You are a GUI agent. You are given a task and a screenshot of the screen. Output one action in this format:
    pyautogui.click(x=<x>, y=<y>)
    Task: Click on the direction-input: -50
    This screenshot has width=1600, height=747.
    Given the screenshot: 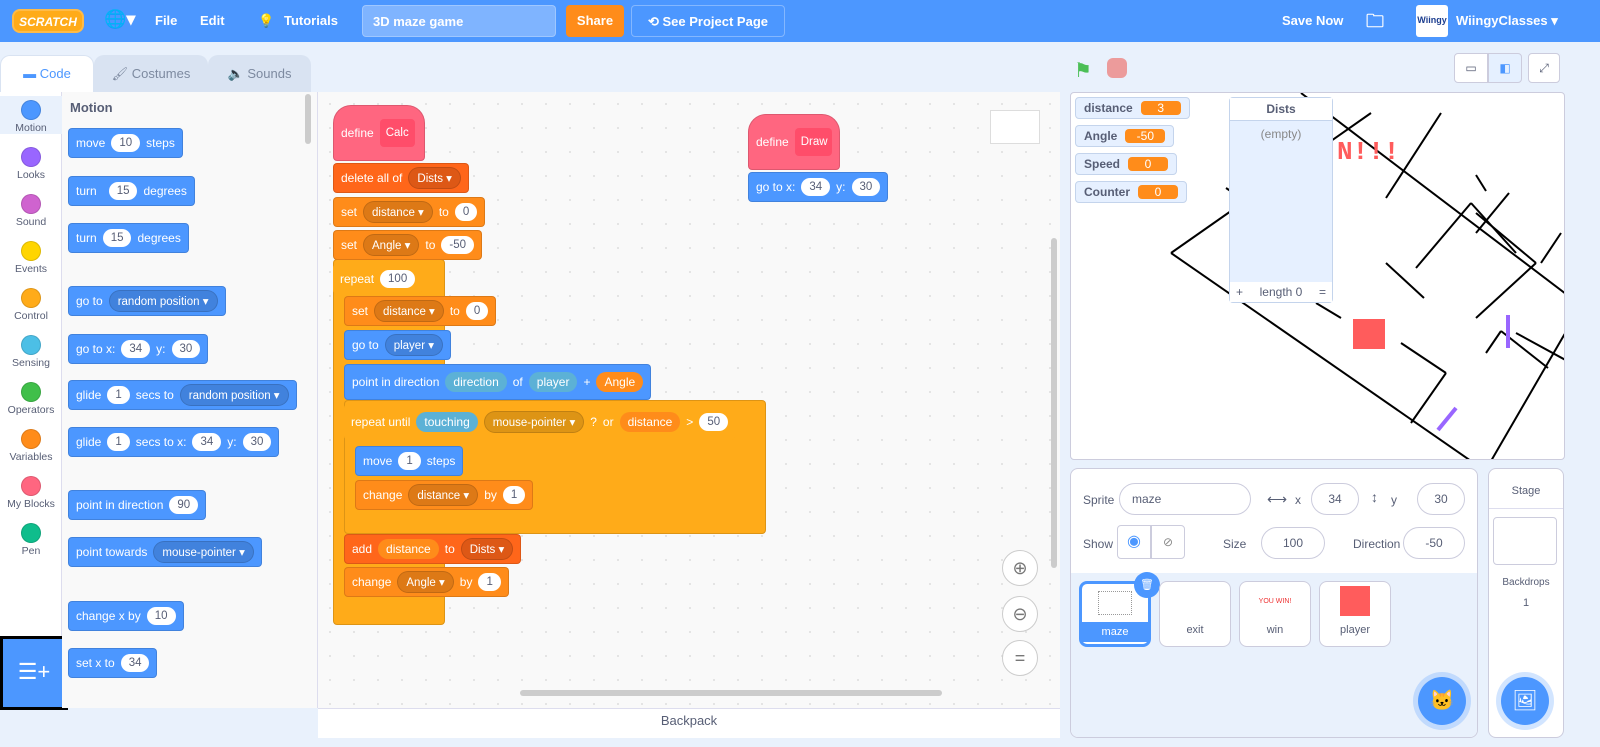 What is the action you would take?
    pyautogui.click(x=1434, y=543)
    